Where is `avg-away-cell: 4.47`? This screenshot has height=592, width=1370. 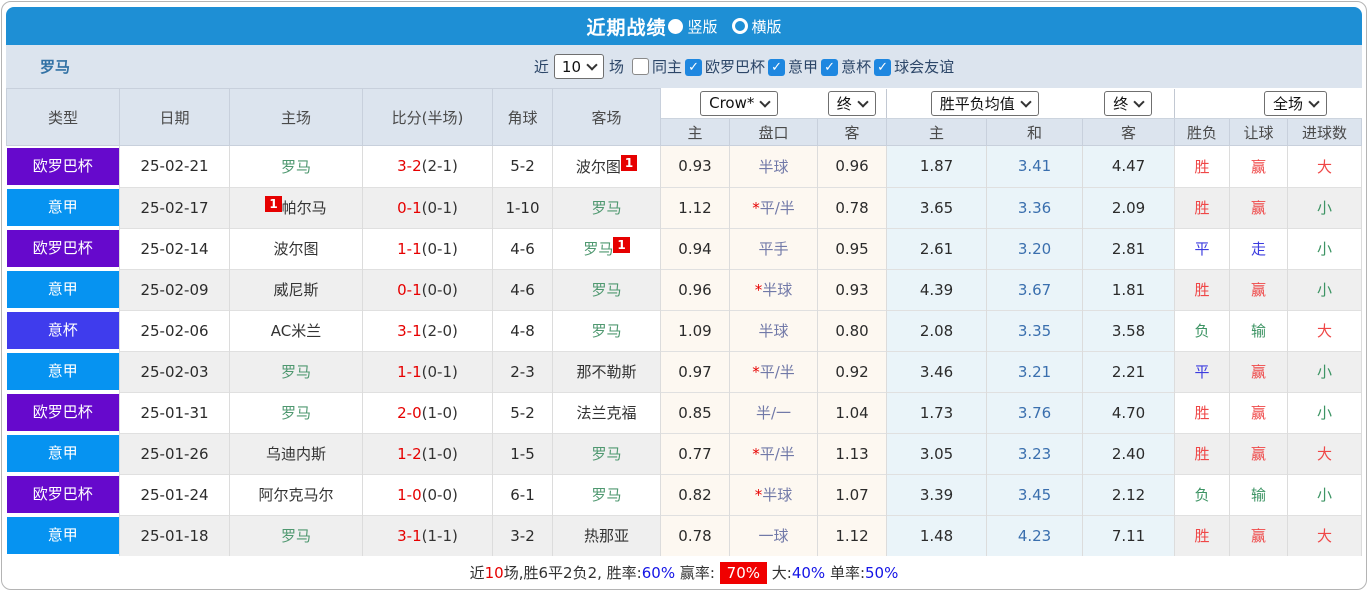 avg-away-cell: 4.47 is located at coordinates (1129, 166).